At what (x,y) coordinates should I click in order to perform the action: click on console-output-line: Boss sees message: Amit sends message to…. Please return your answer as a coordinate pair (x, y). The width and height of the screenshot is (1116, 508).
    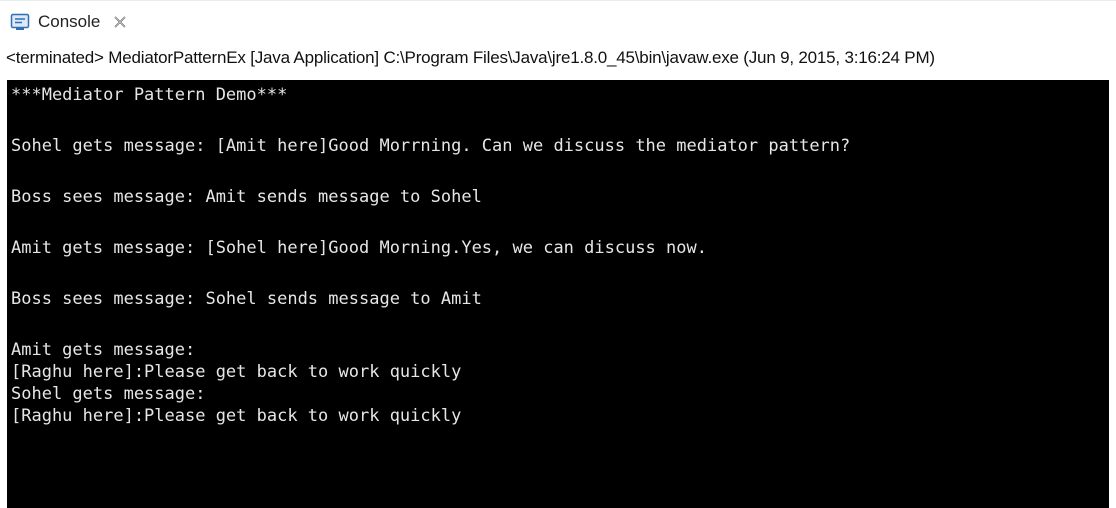
    Looking at the image, I should click on (246, 197).